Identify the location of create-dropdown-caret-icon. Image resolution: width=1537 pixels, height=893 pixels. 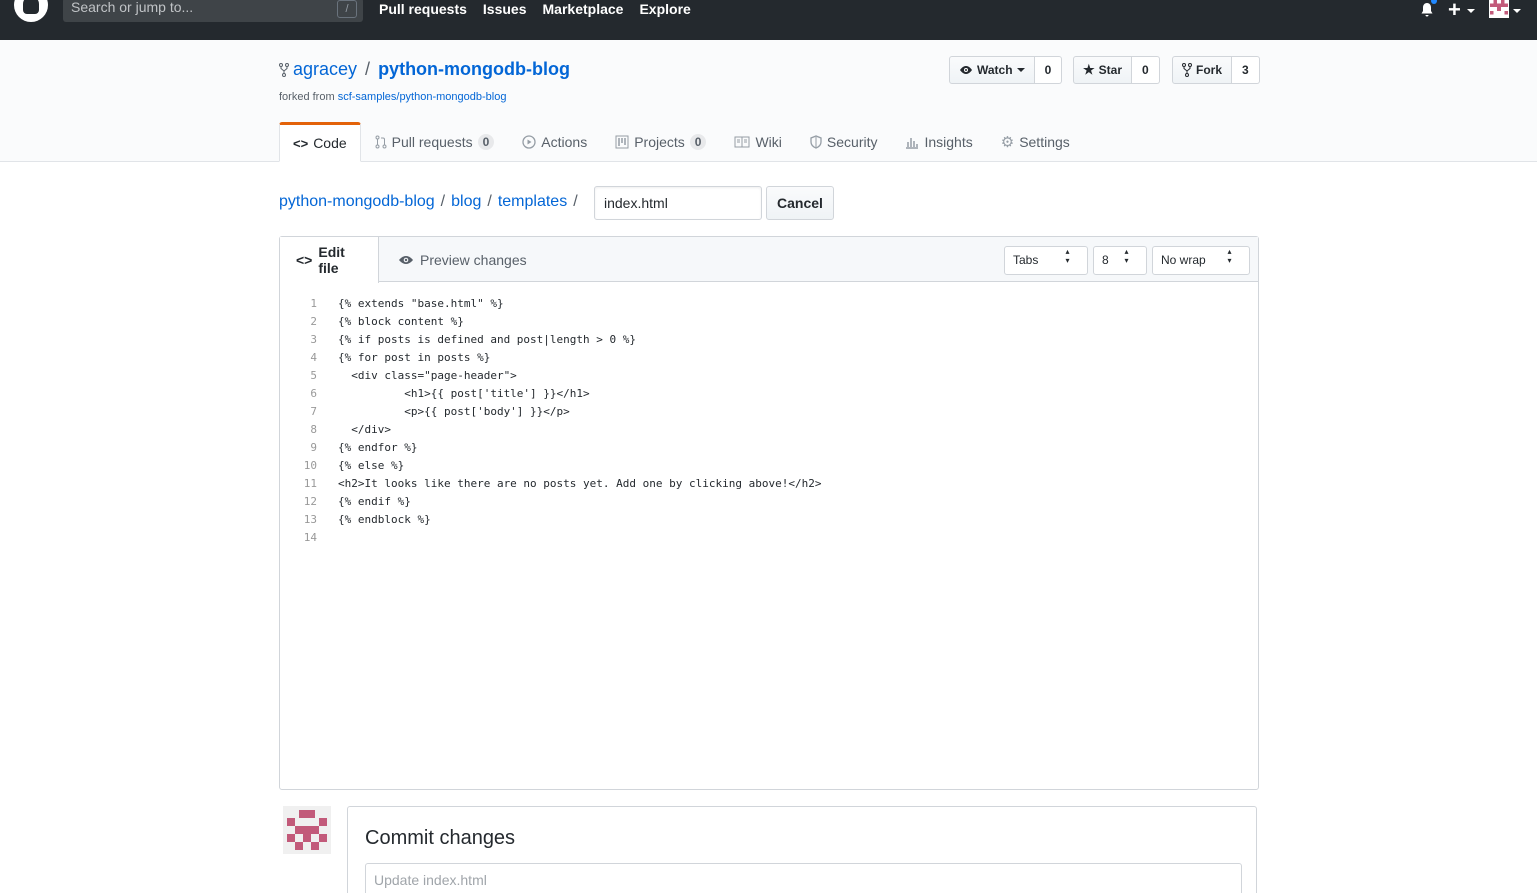
(1471, 11).